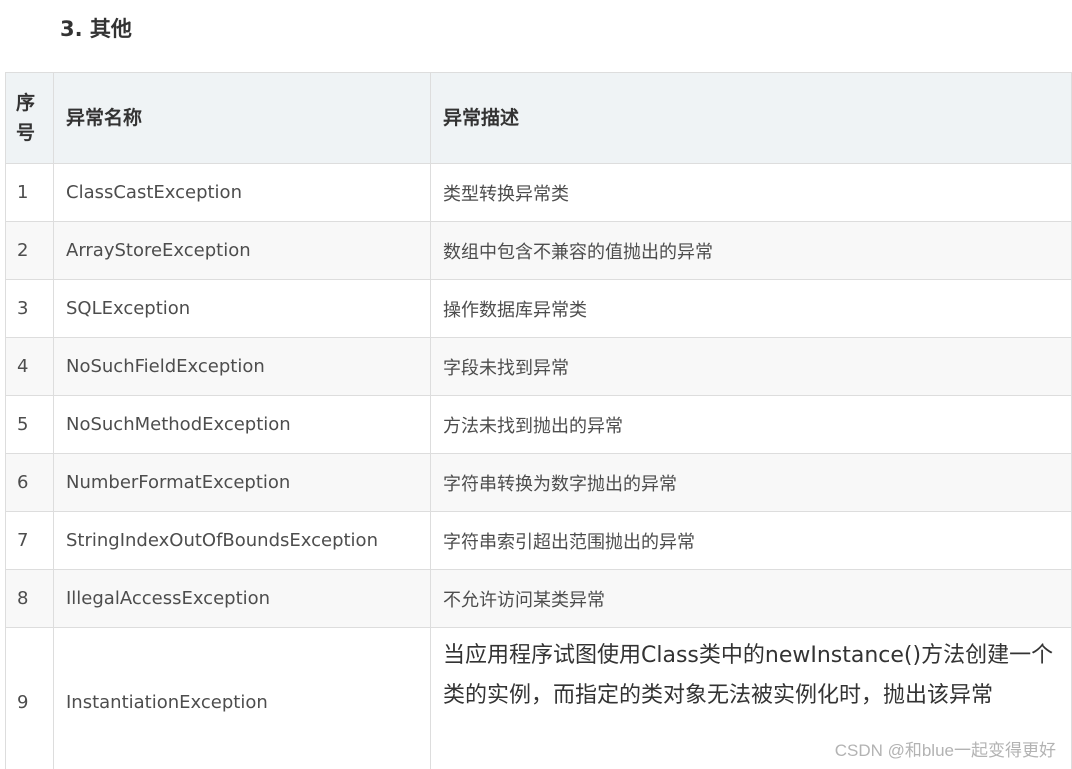 This screenshot has height=769, width=1072. Describe the element at coordinates (29, 118) in the screenshot. I see `header-no: 序号` at that location.